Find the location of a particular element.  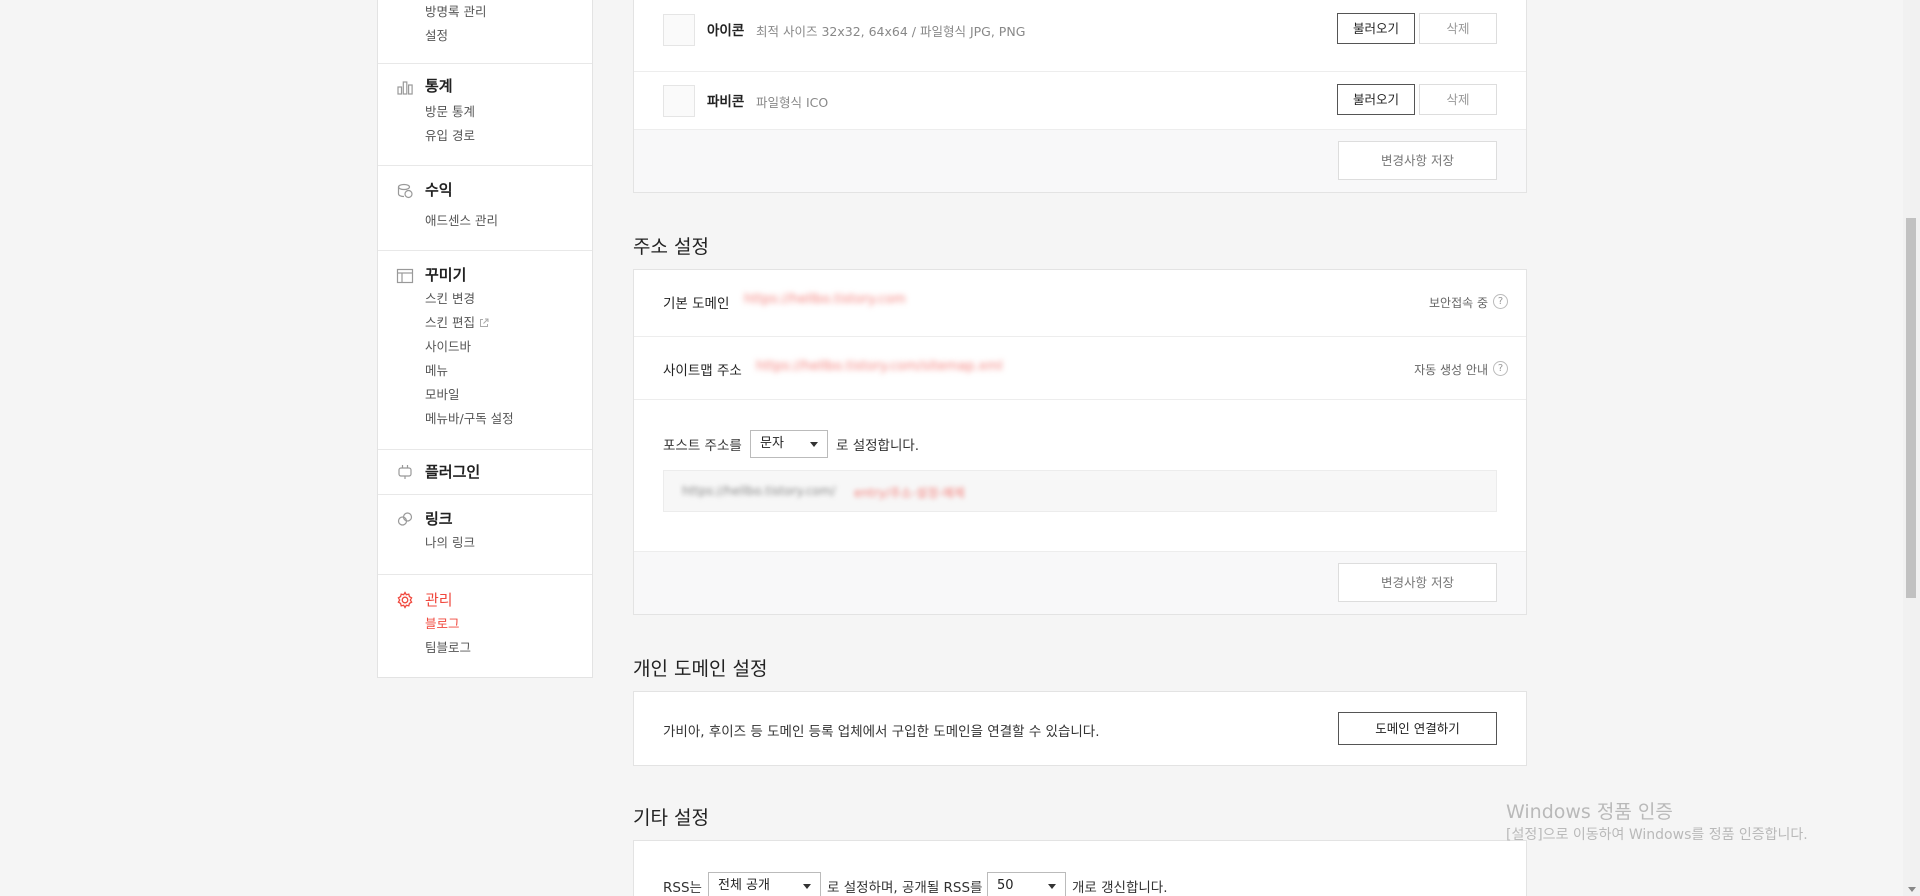

icon-thumbnail is located at coordinates (679, 30).